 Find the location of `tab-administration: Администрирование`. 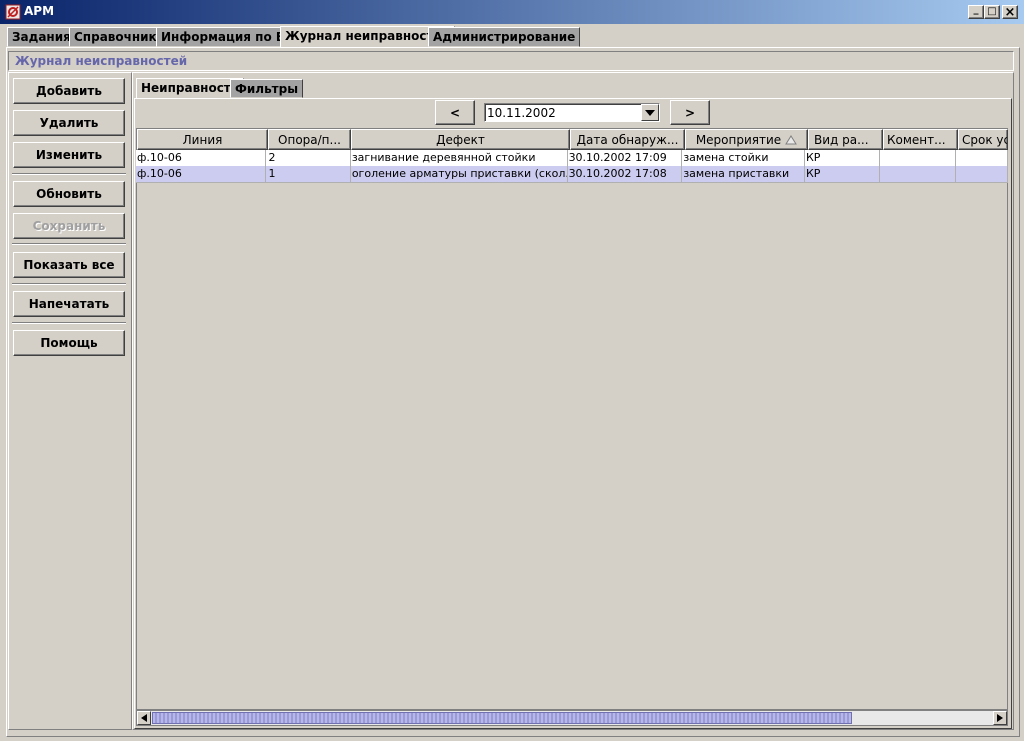

tab-administration: Администрирование is located at coordinates (504, 37).